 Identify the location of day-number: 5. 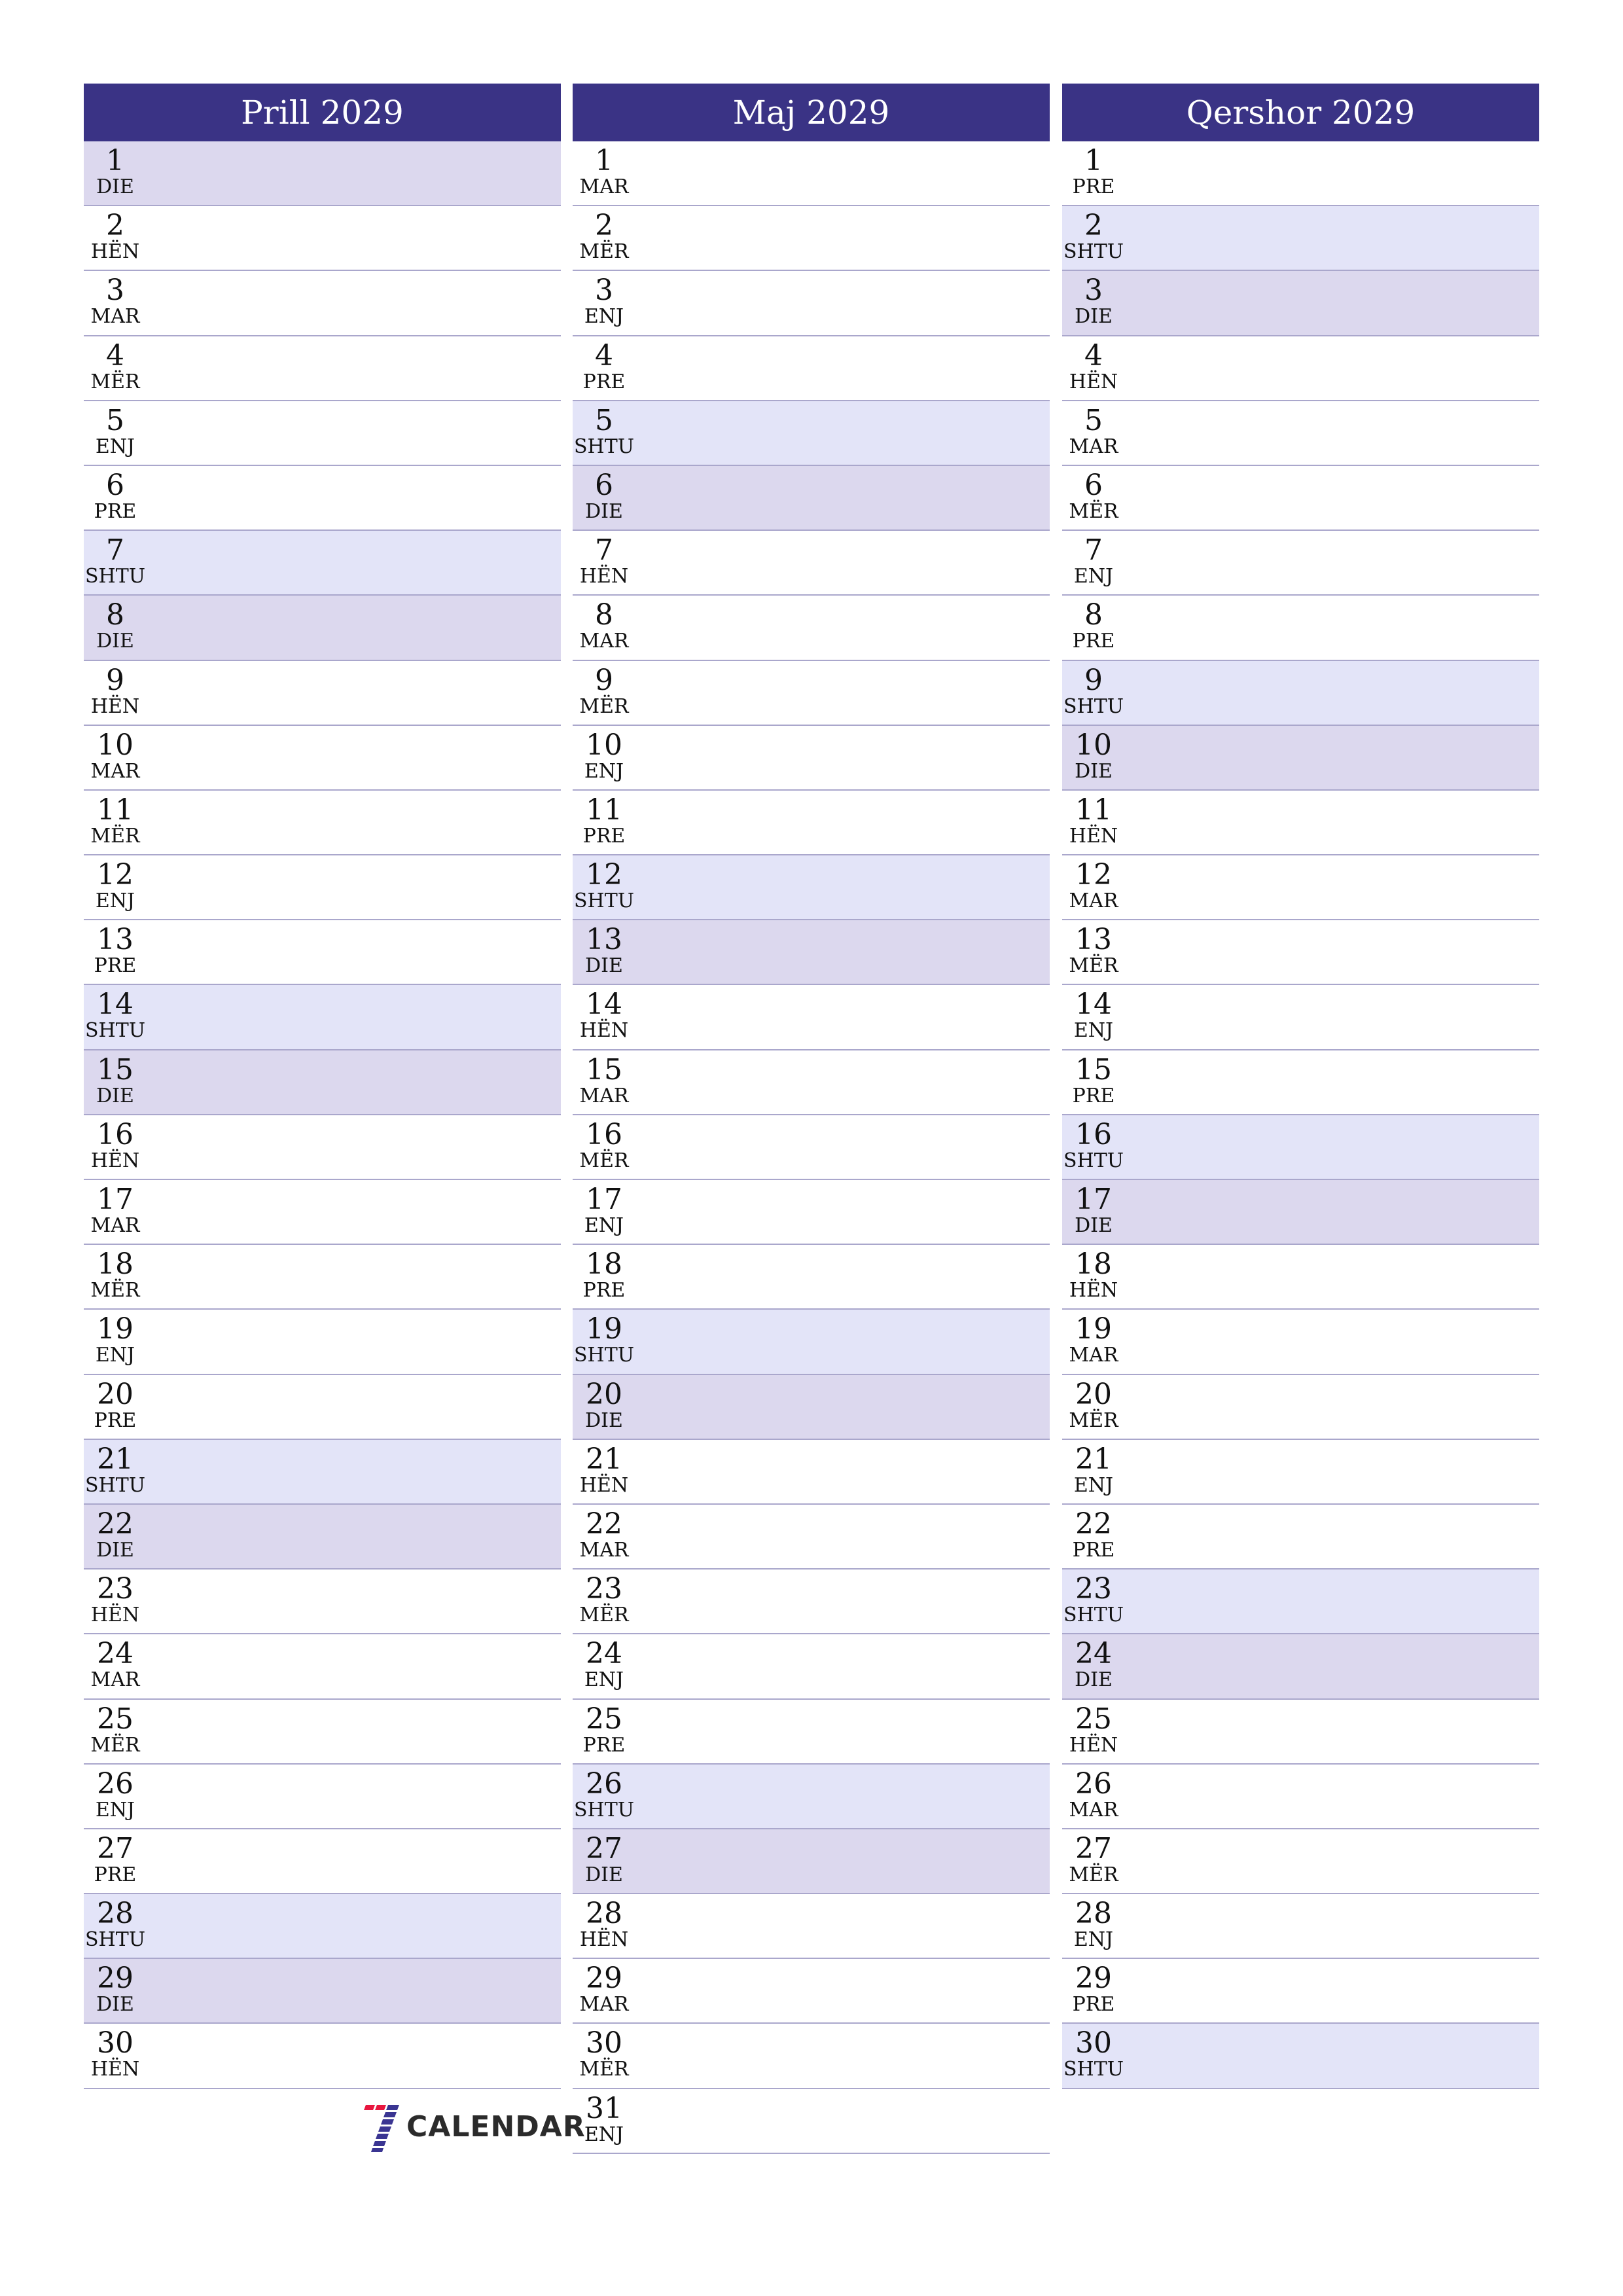
(115, 420).